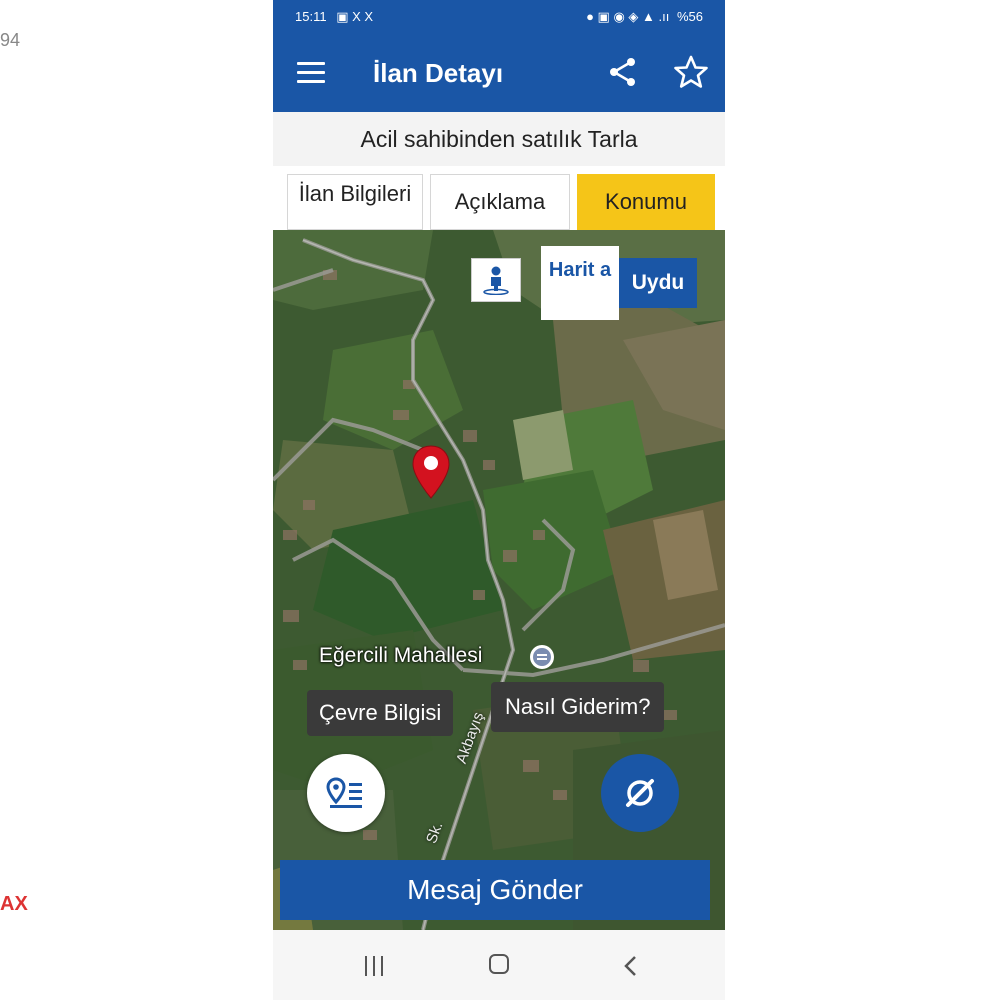 The width and height of the screenshot is (1000, 1000). I want to click on place-label: Eğercili Mahallesi, so click(401, 655).